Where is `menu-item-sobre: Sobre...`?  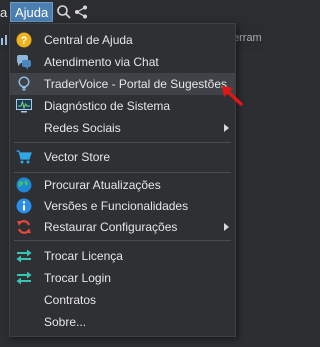
menu-item-sobre: Sobre... is located at coordinates (122, 322).